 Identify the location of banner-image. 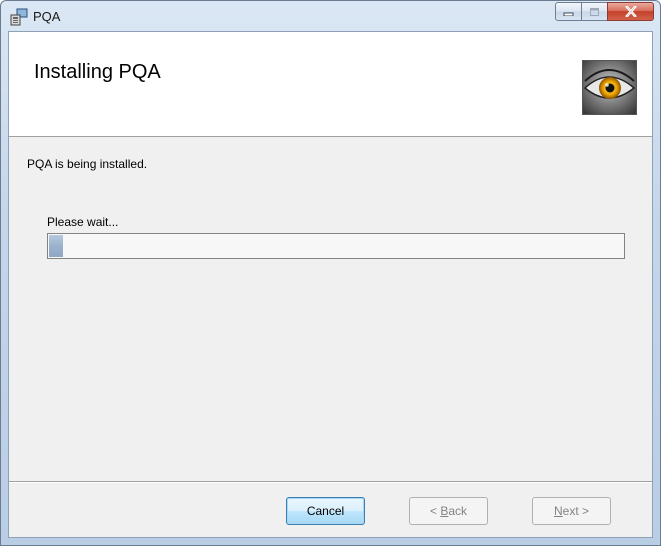
(609, 87).